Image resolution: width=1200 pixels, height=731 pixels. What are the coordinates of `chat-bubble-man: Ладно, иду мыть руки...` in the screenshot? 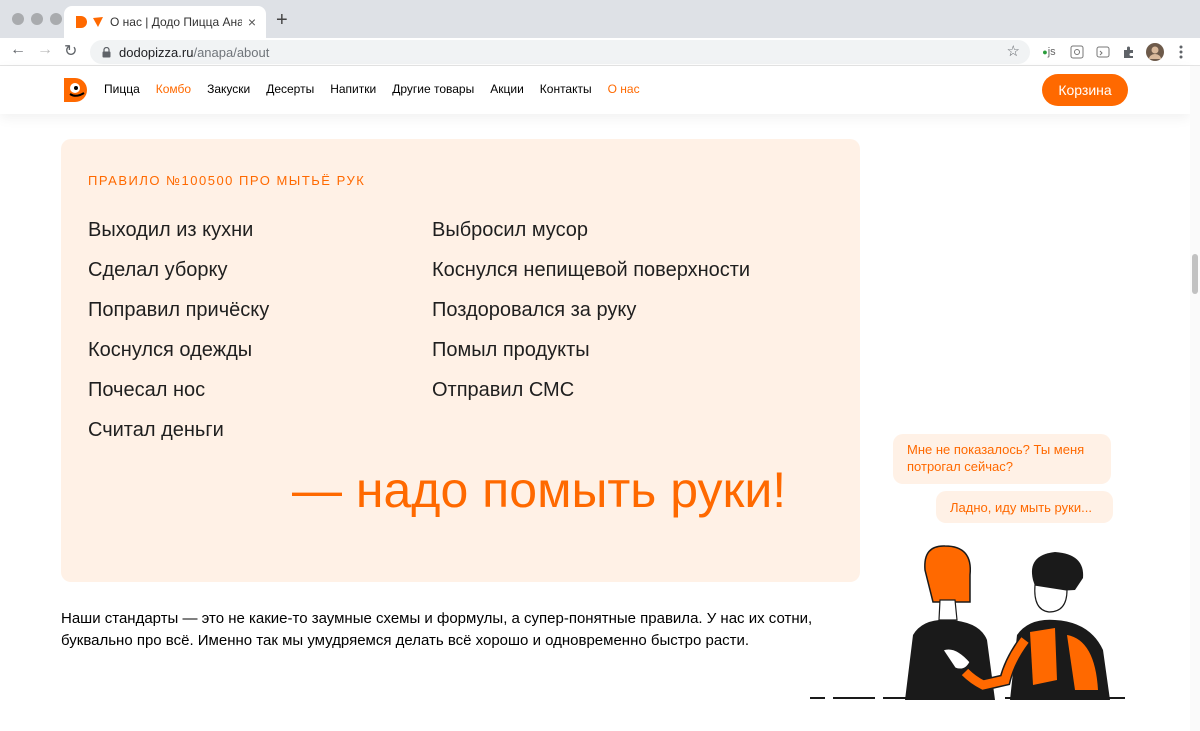 It's located at (1024, 507).